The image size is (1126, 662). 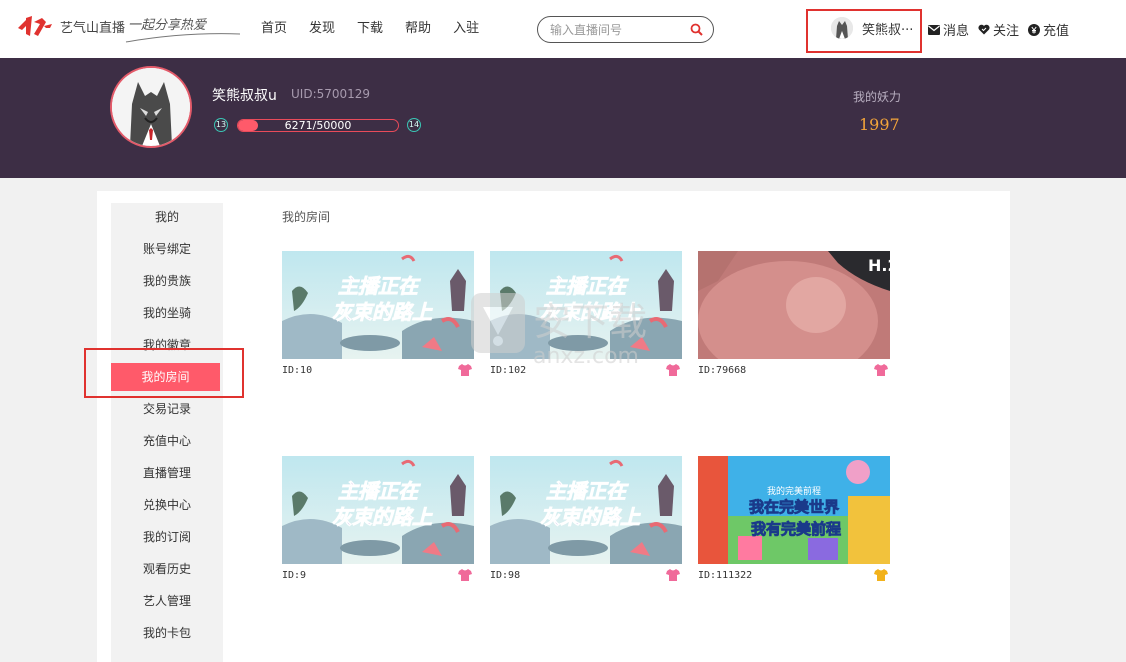 I want to click on logo-mark-icon, so click(x=35, y=26).